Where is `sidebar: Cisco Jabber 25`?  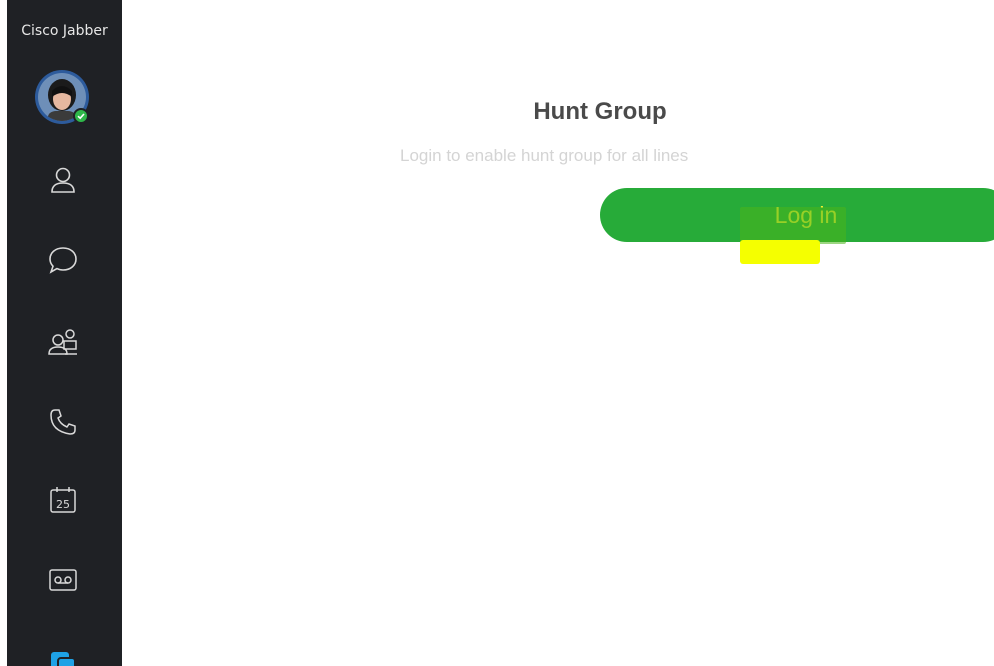
sidebar: Cisco Jabber 25 is located at coordinates (64, 333).